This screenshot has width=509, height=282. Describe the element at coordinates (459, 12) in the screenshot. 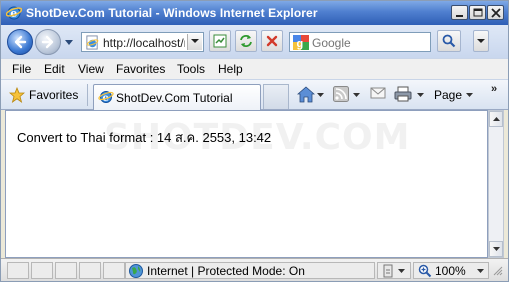

I see `minimize-button` at that location.